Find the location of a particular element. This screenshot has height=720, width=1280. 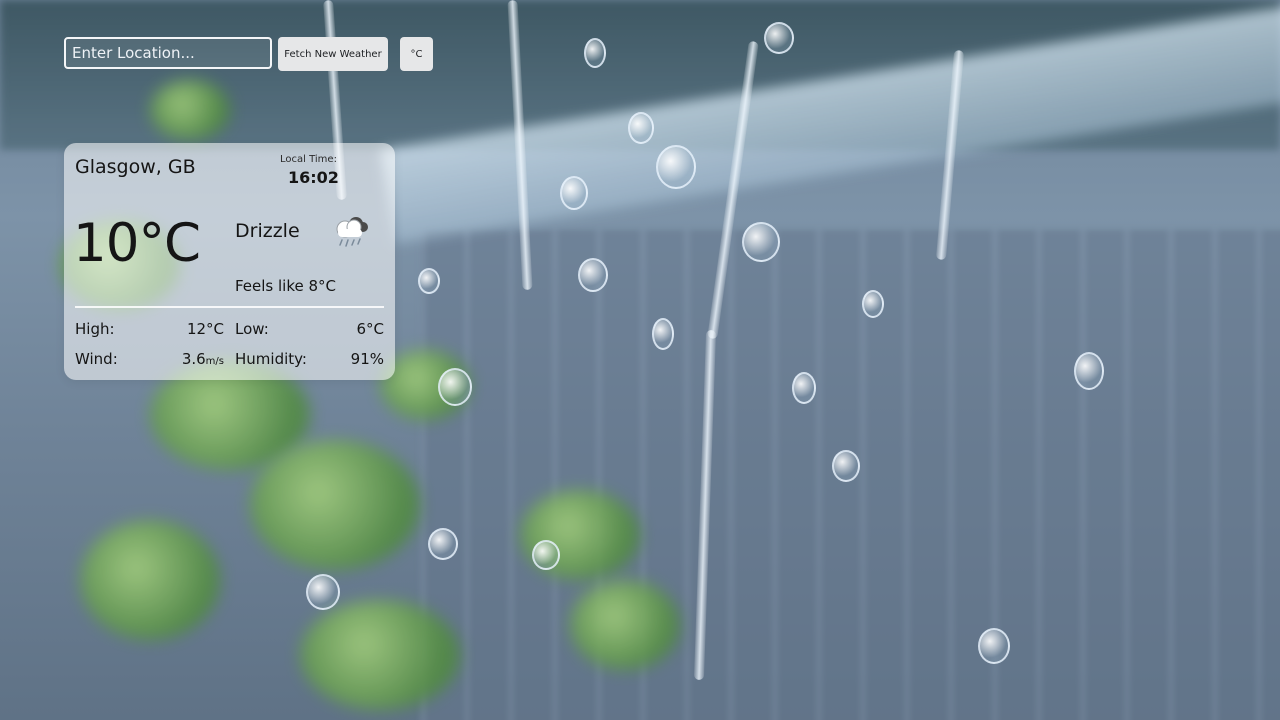

humidity-label: Humidity: is located at coordinates (271, 359).